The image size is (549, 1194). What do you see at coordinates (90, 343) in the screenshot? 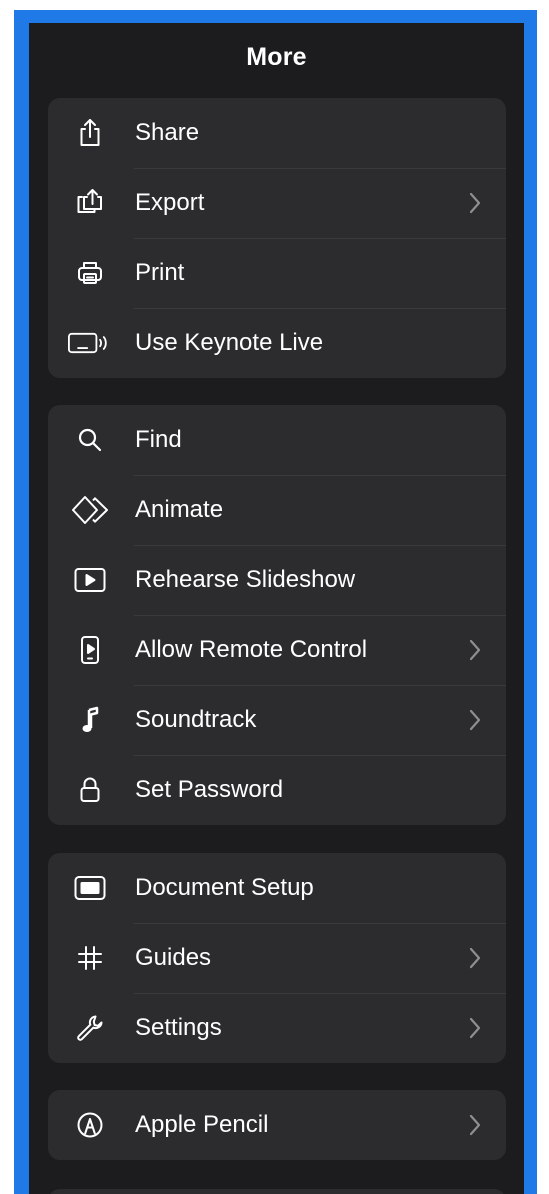
I see `keynote-live-icon` at bounding box center [90, 343].